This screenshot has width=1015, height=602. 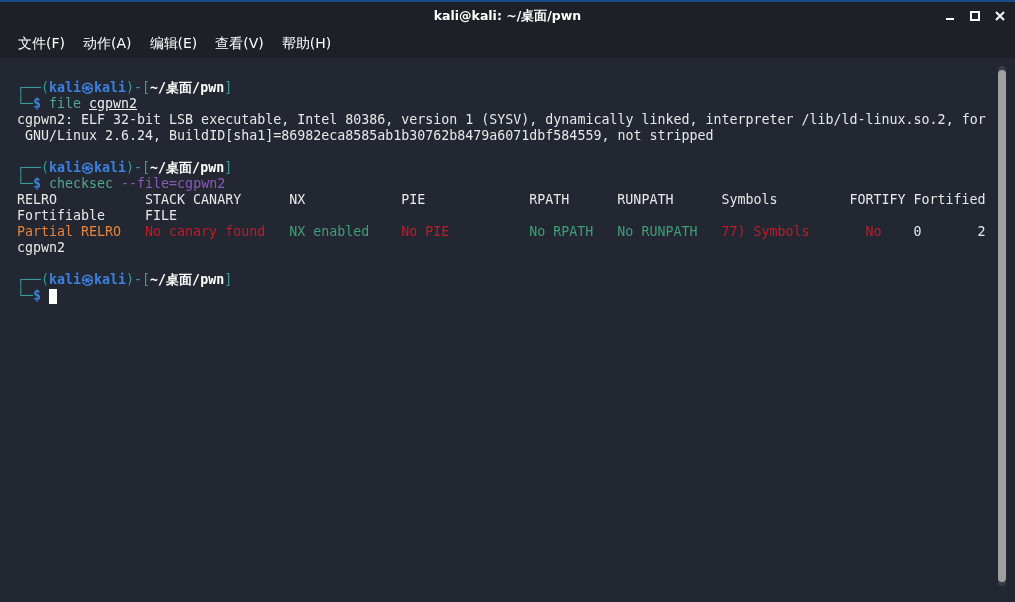 What do you see at coordinates (205, 231) in the screenshot?
I see `table-value: No canary found` at bounding box center [205, 231].